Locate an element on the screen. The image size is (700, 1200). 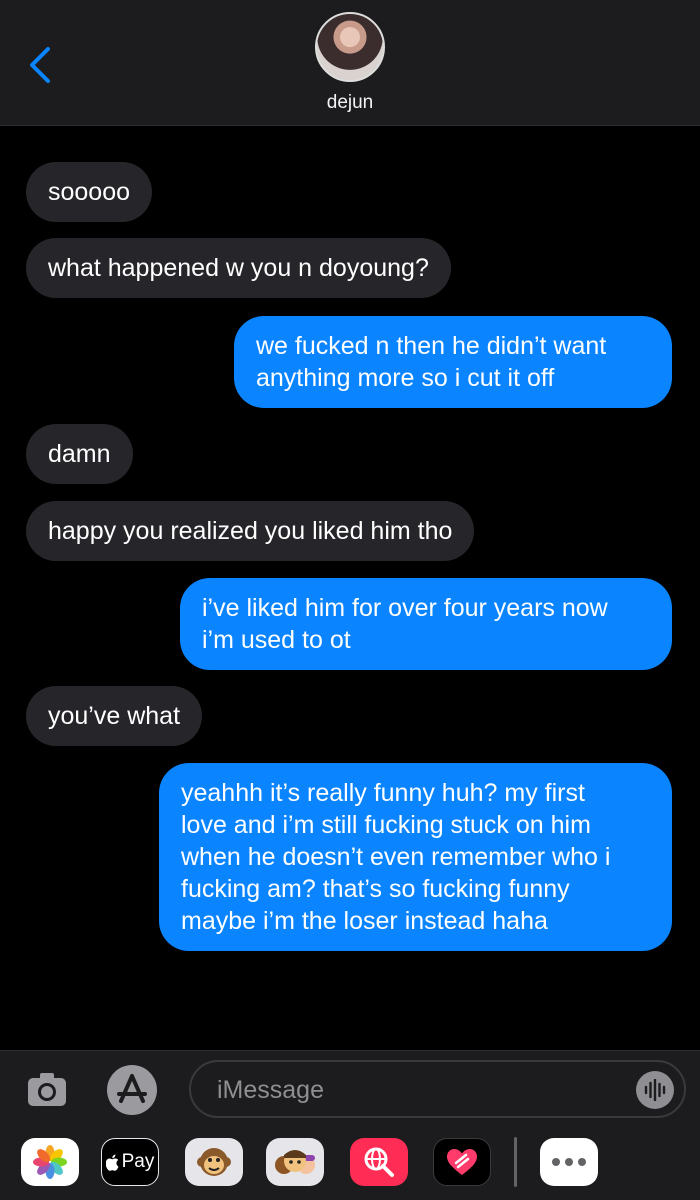
imessage-field is located at coordinates (437, 1089).